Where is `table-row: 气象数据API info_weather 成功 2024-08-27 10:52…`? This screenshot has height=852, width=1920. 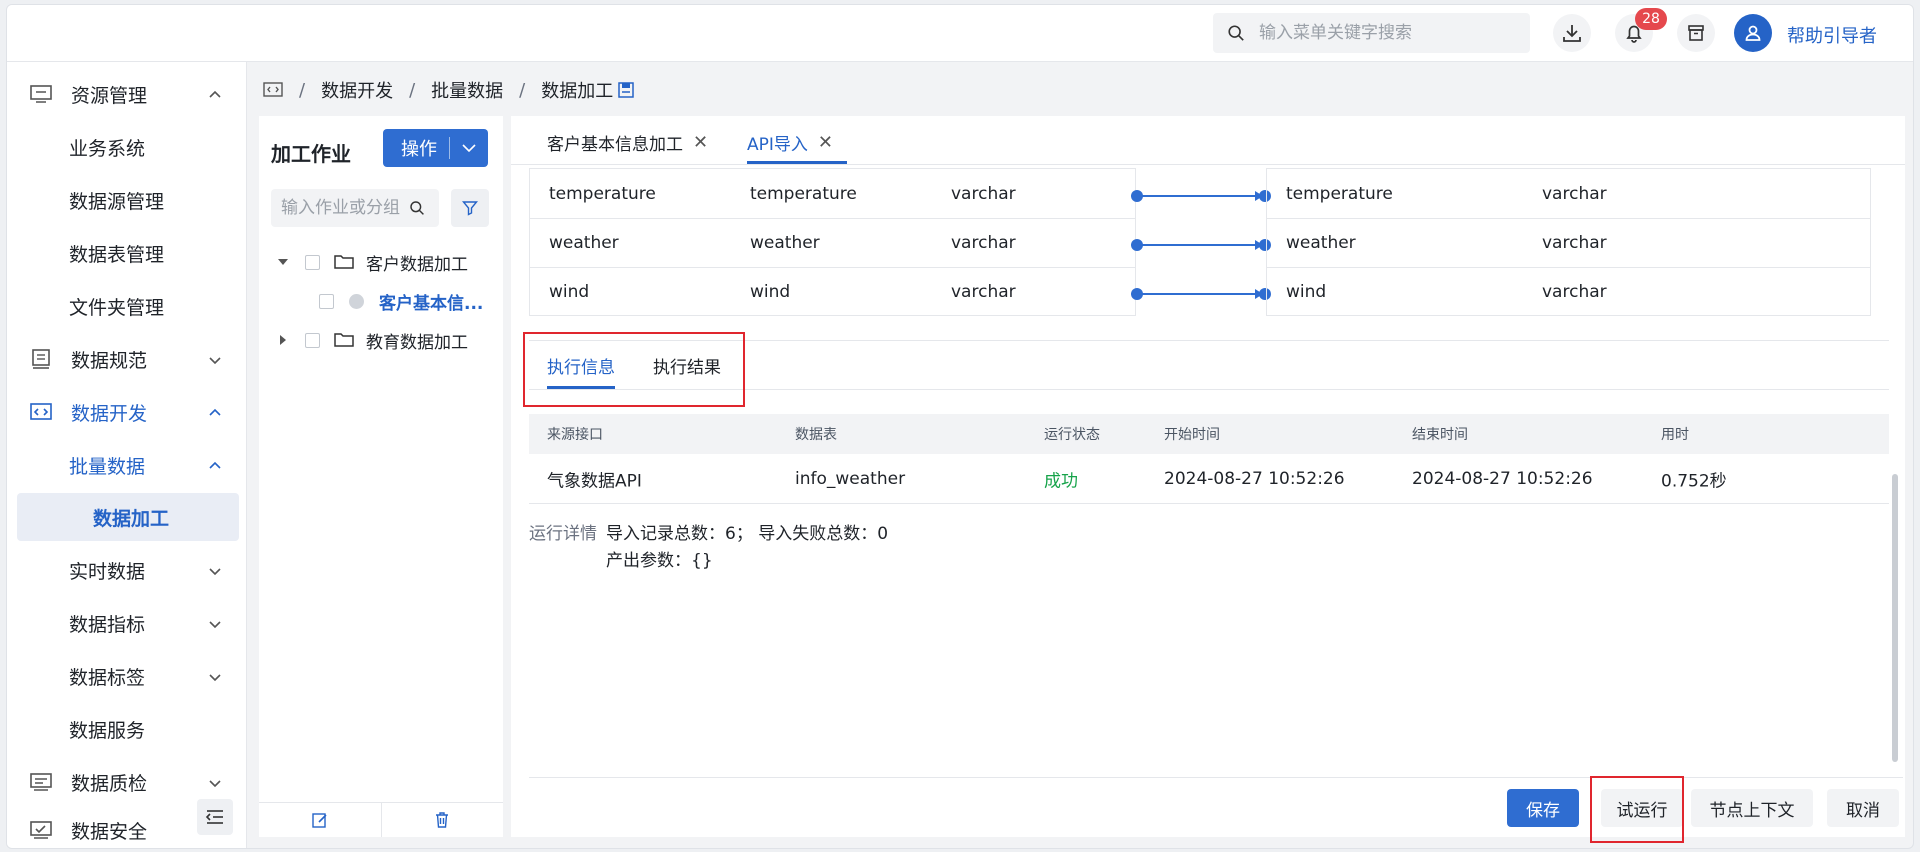
table-row: 气象数据API info_weather 成功 2024-08-27 10:52… is located at coordinates (1209, 479).